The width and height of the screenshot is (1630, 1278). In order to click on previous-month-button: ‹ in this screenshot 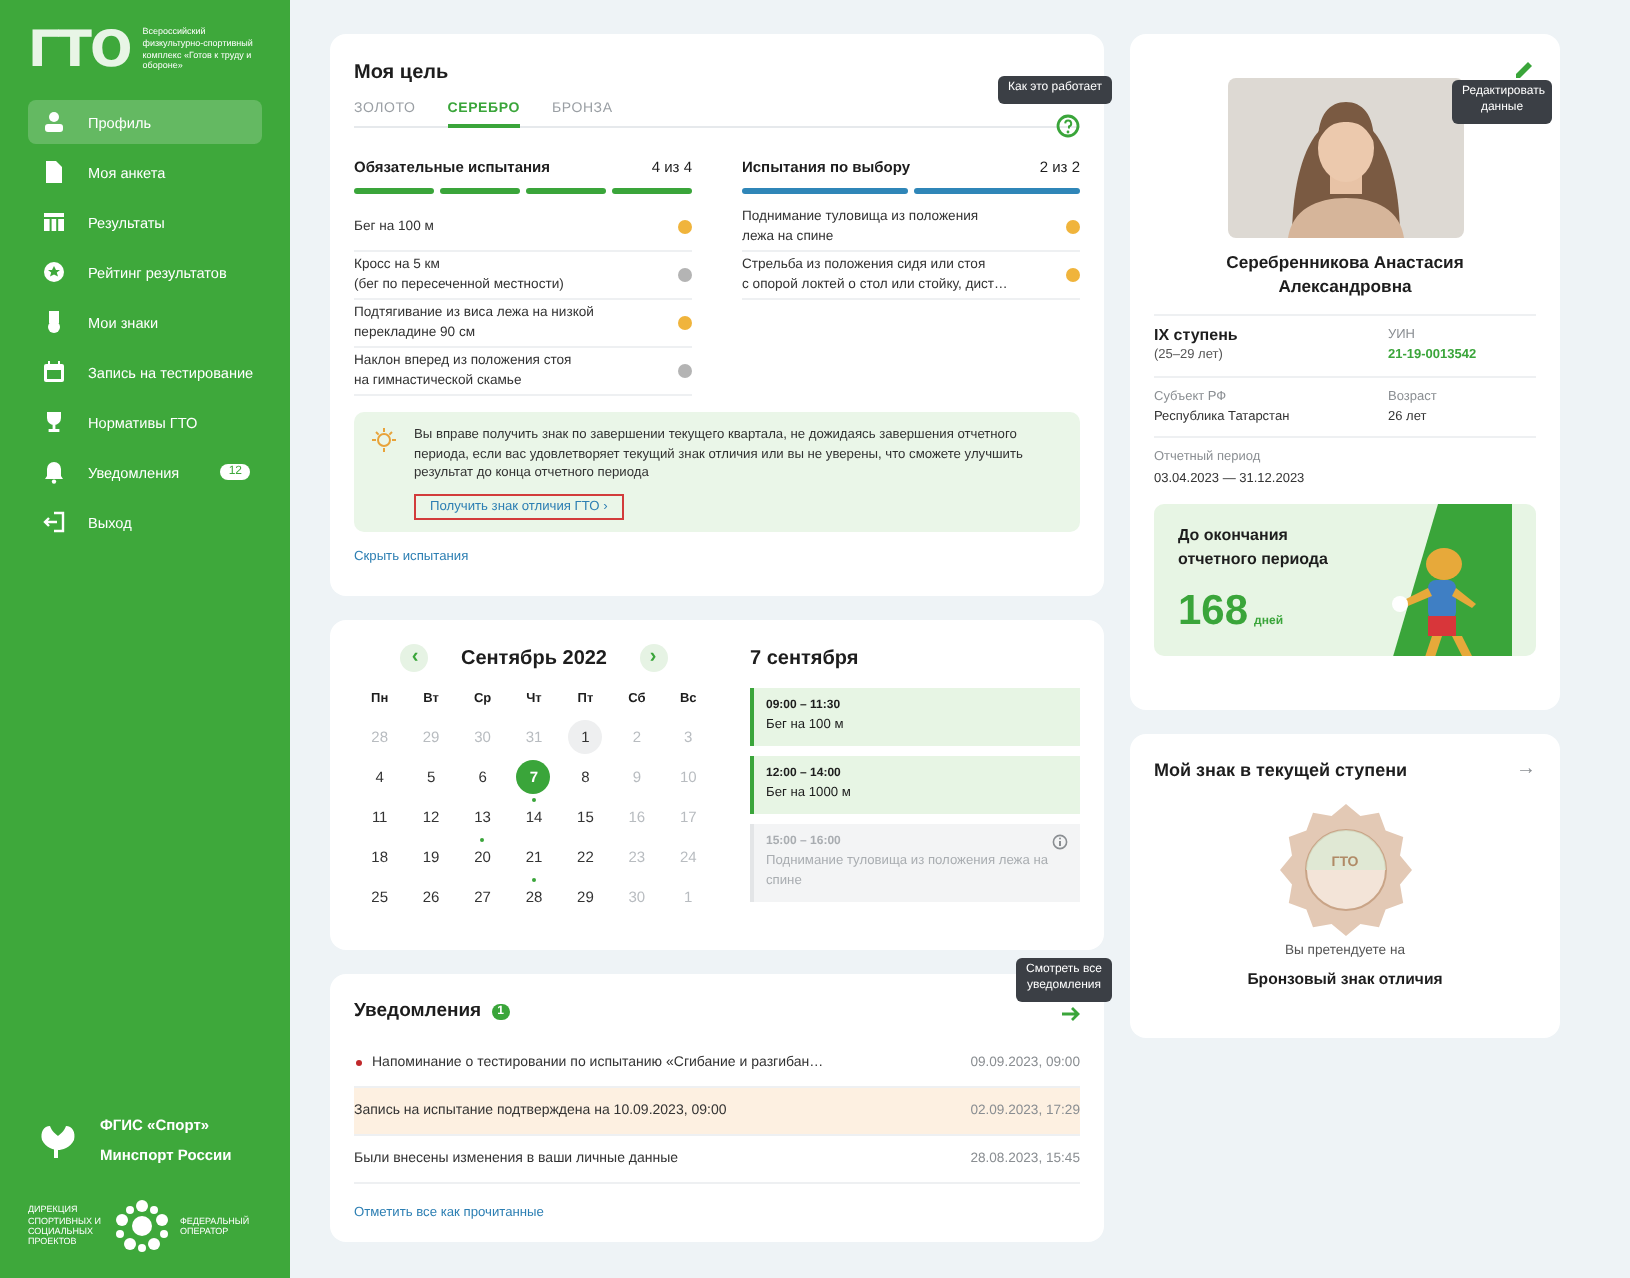, I will do `click(414, 658)`.